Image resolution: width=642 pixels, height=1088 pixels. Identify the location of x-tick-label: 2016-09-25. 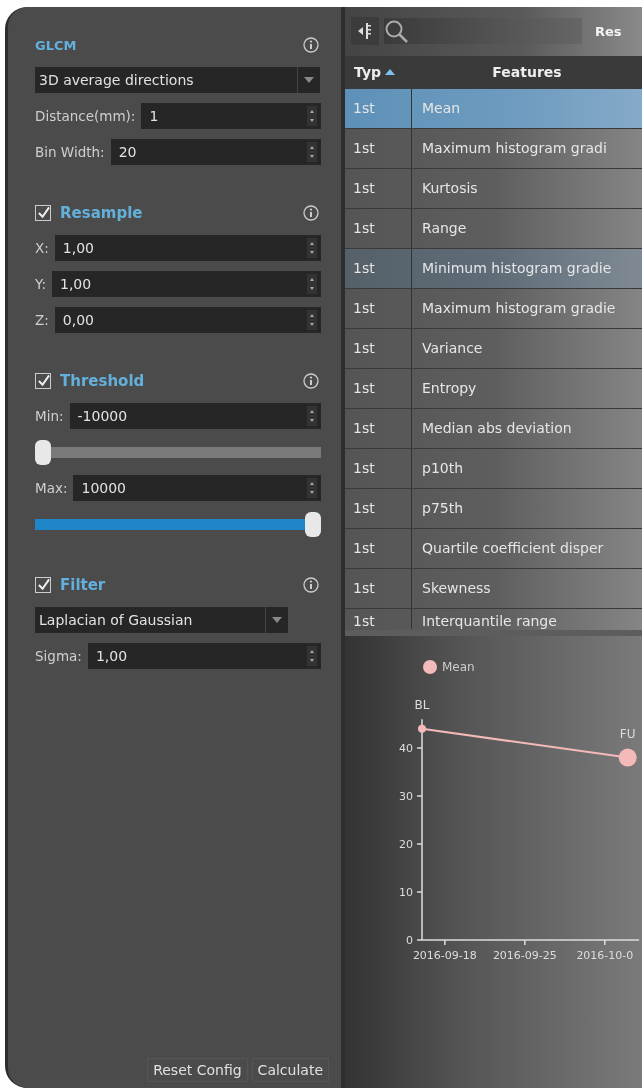
(524, 955).